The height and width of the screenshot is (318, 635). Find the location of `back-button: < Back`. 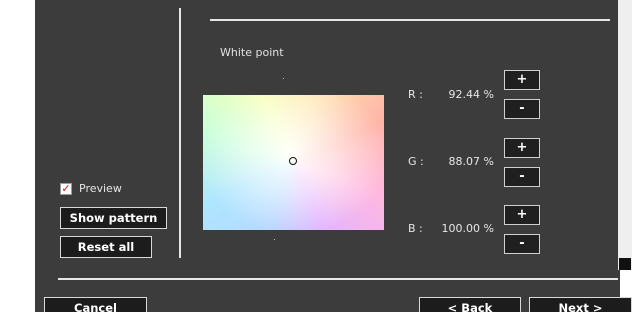

back-button: < Back is located at coordinates (470, 306).